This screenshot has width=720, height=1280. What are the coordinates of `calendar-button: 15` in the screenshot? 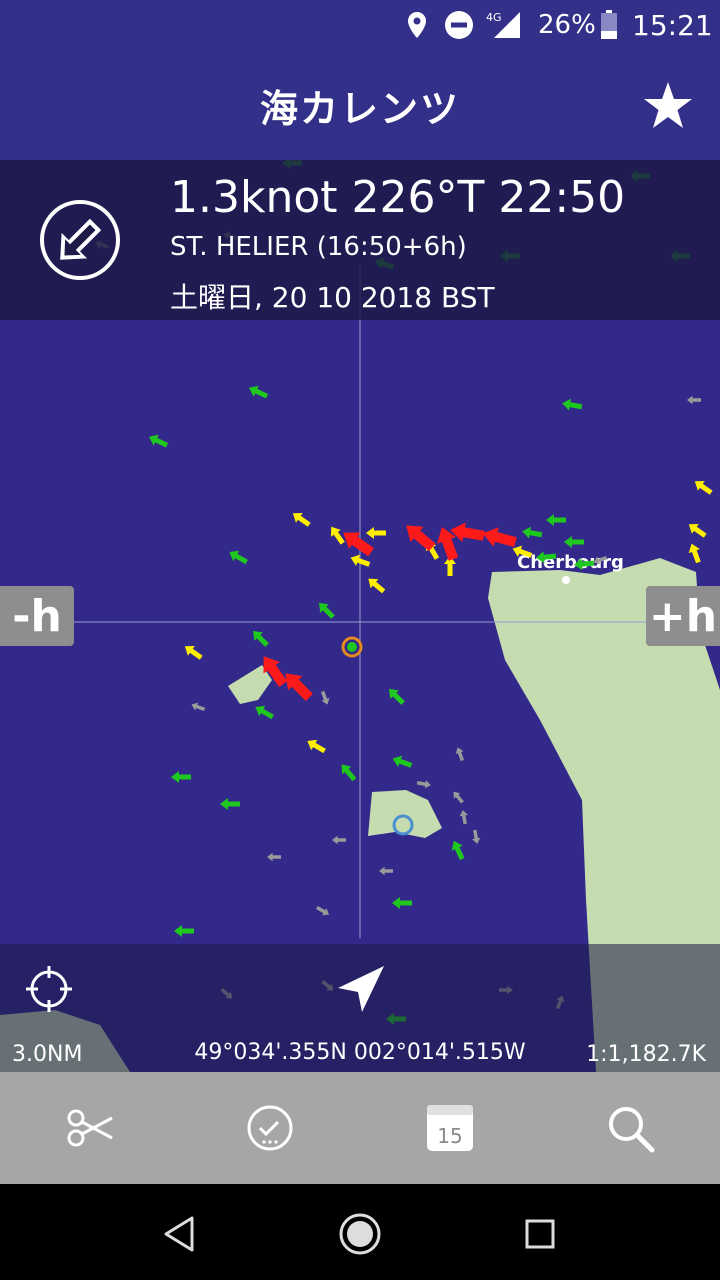 It's located at (450, 1128).